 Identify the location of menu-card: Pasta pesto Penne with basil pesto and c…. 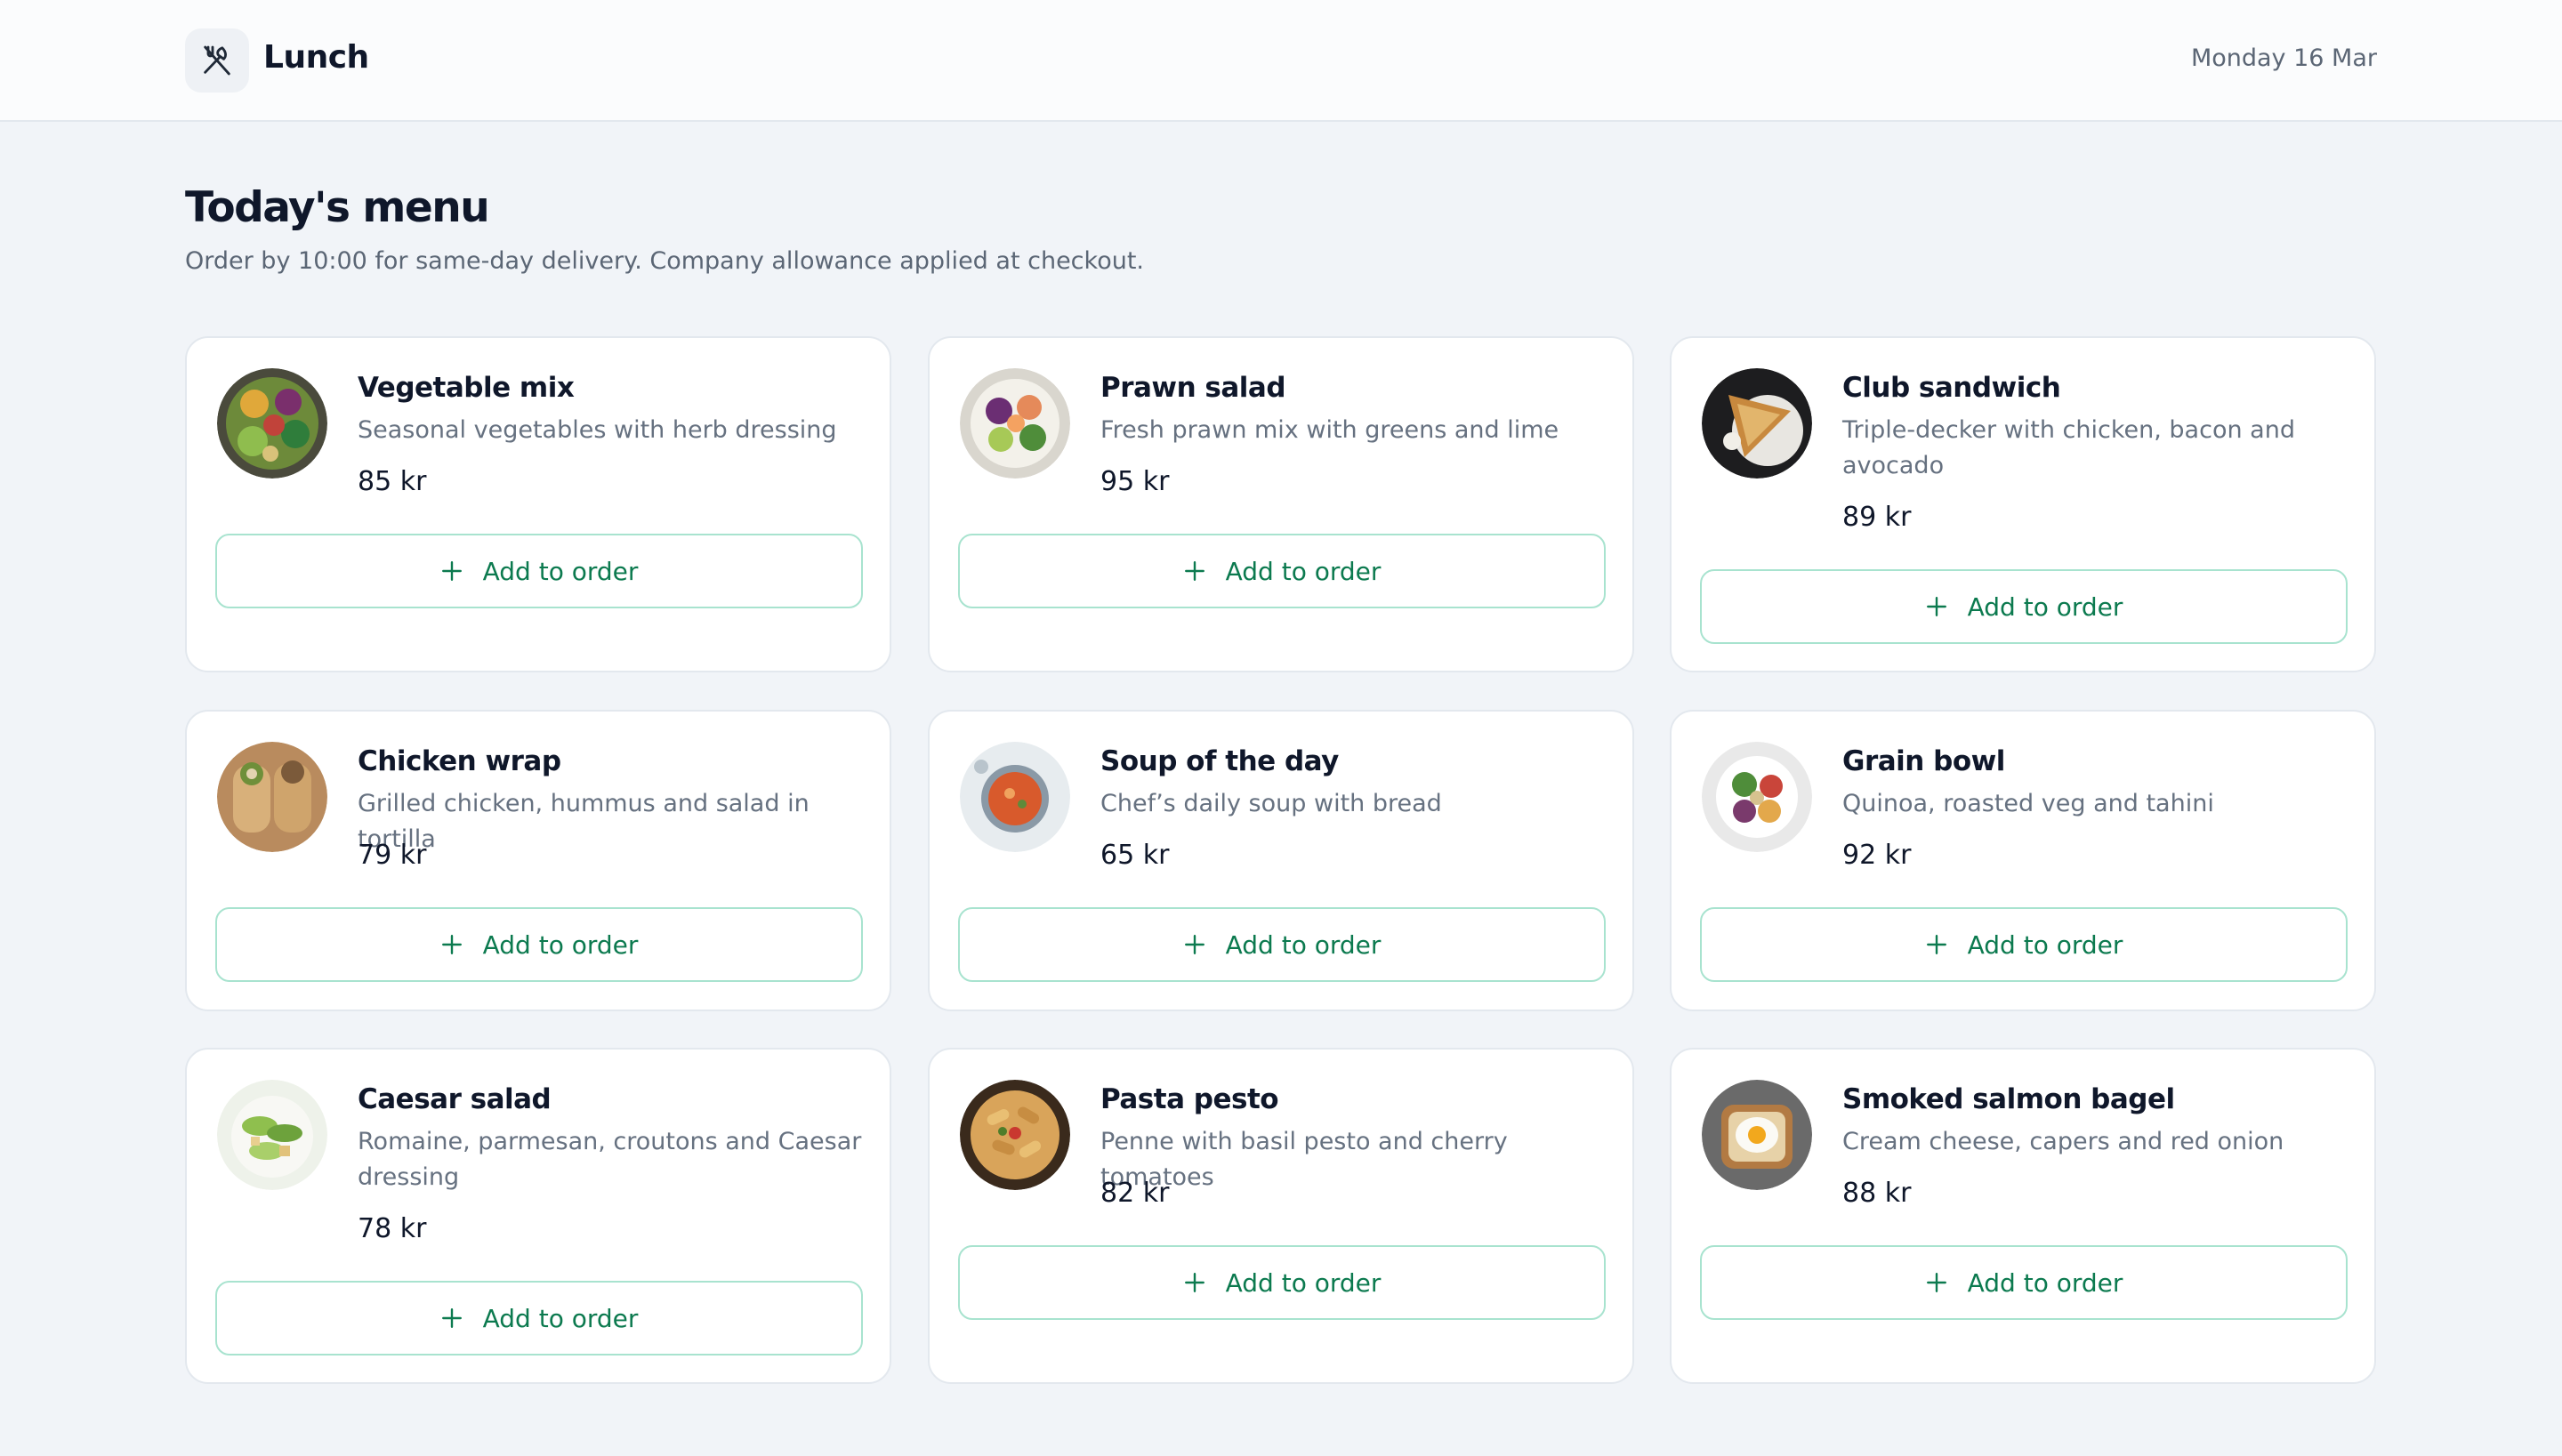
(1281, 1216).